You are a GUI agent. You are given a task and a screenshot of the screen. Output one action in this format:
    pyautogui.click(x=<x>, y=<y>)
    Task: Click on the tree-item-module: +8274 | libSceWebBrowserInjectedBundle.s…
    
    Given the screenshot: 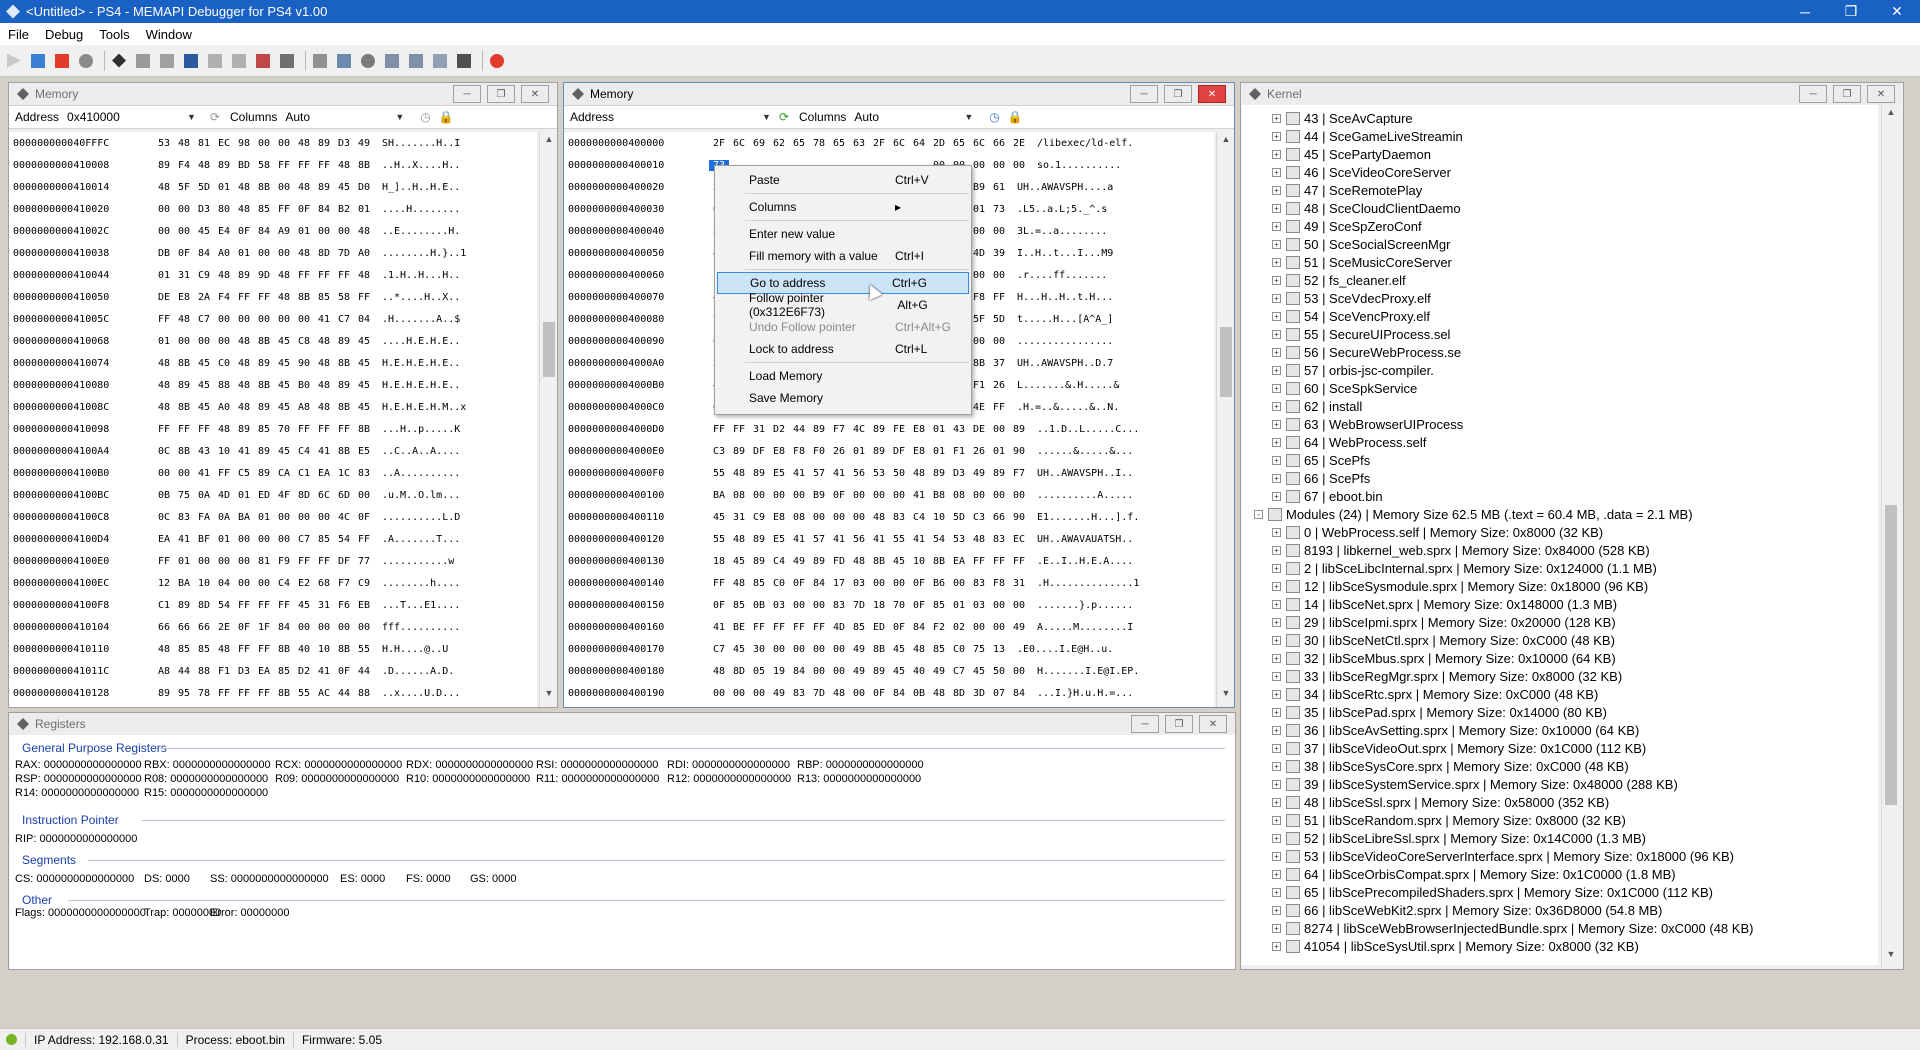 What is the action you would take?
    pyautogui.click(x=1512, y=928)
    